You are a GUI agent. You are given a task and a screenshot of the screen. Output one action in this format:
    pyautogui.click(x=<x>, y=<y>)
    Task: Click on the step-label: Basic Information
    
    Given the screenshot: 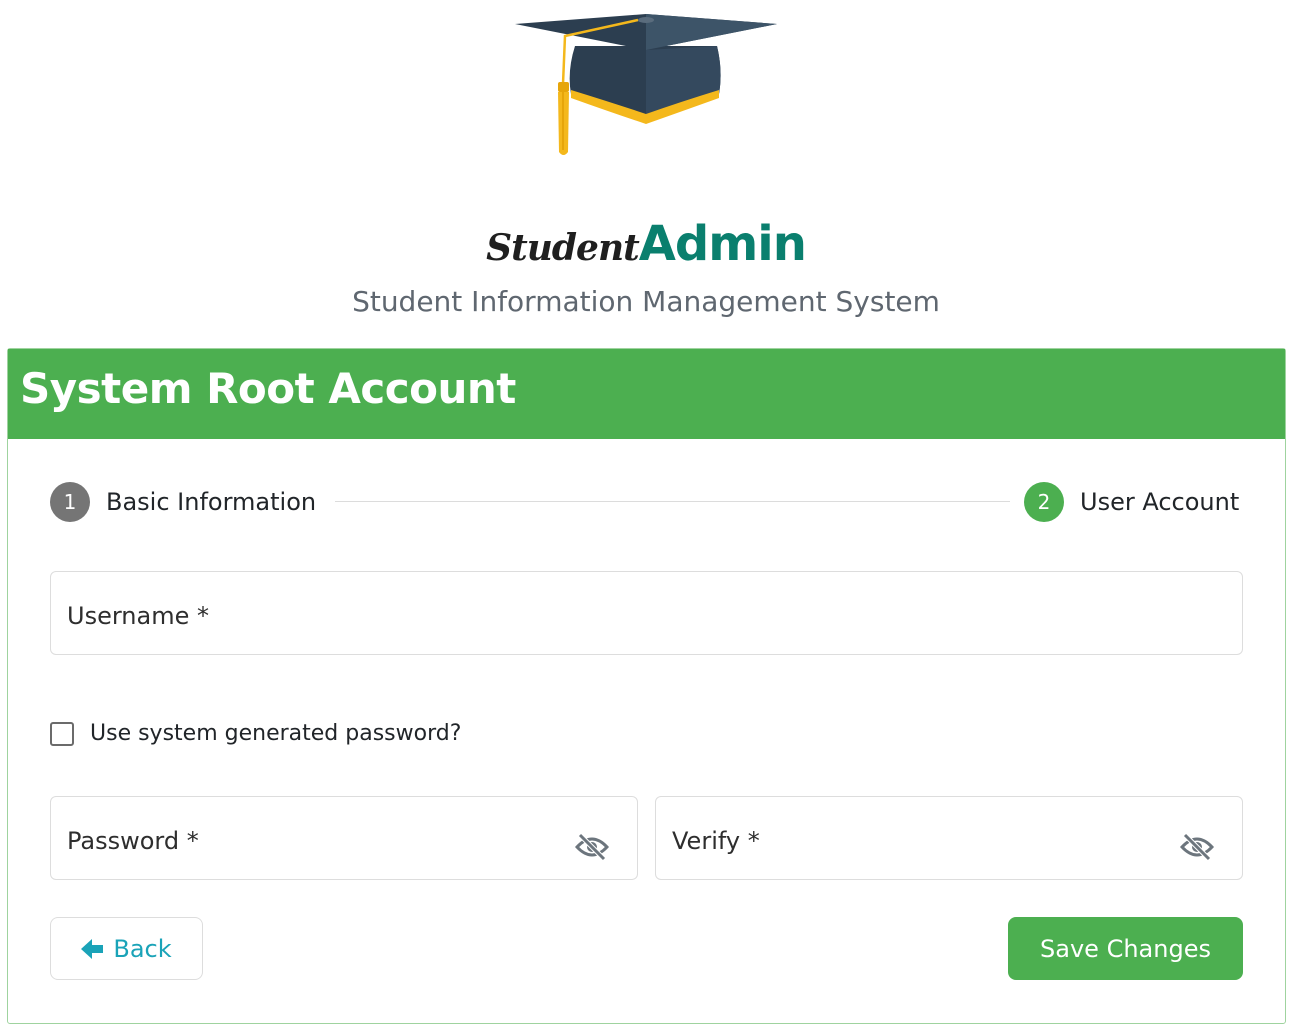 What is the action you would take?
    pyautogui.click(x=211, y=502)
    